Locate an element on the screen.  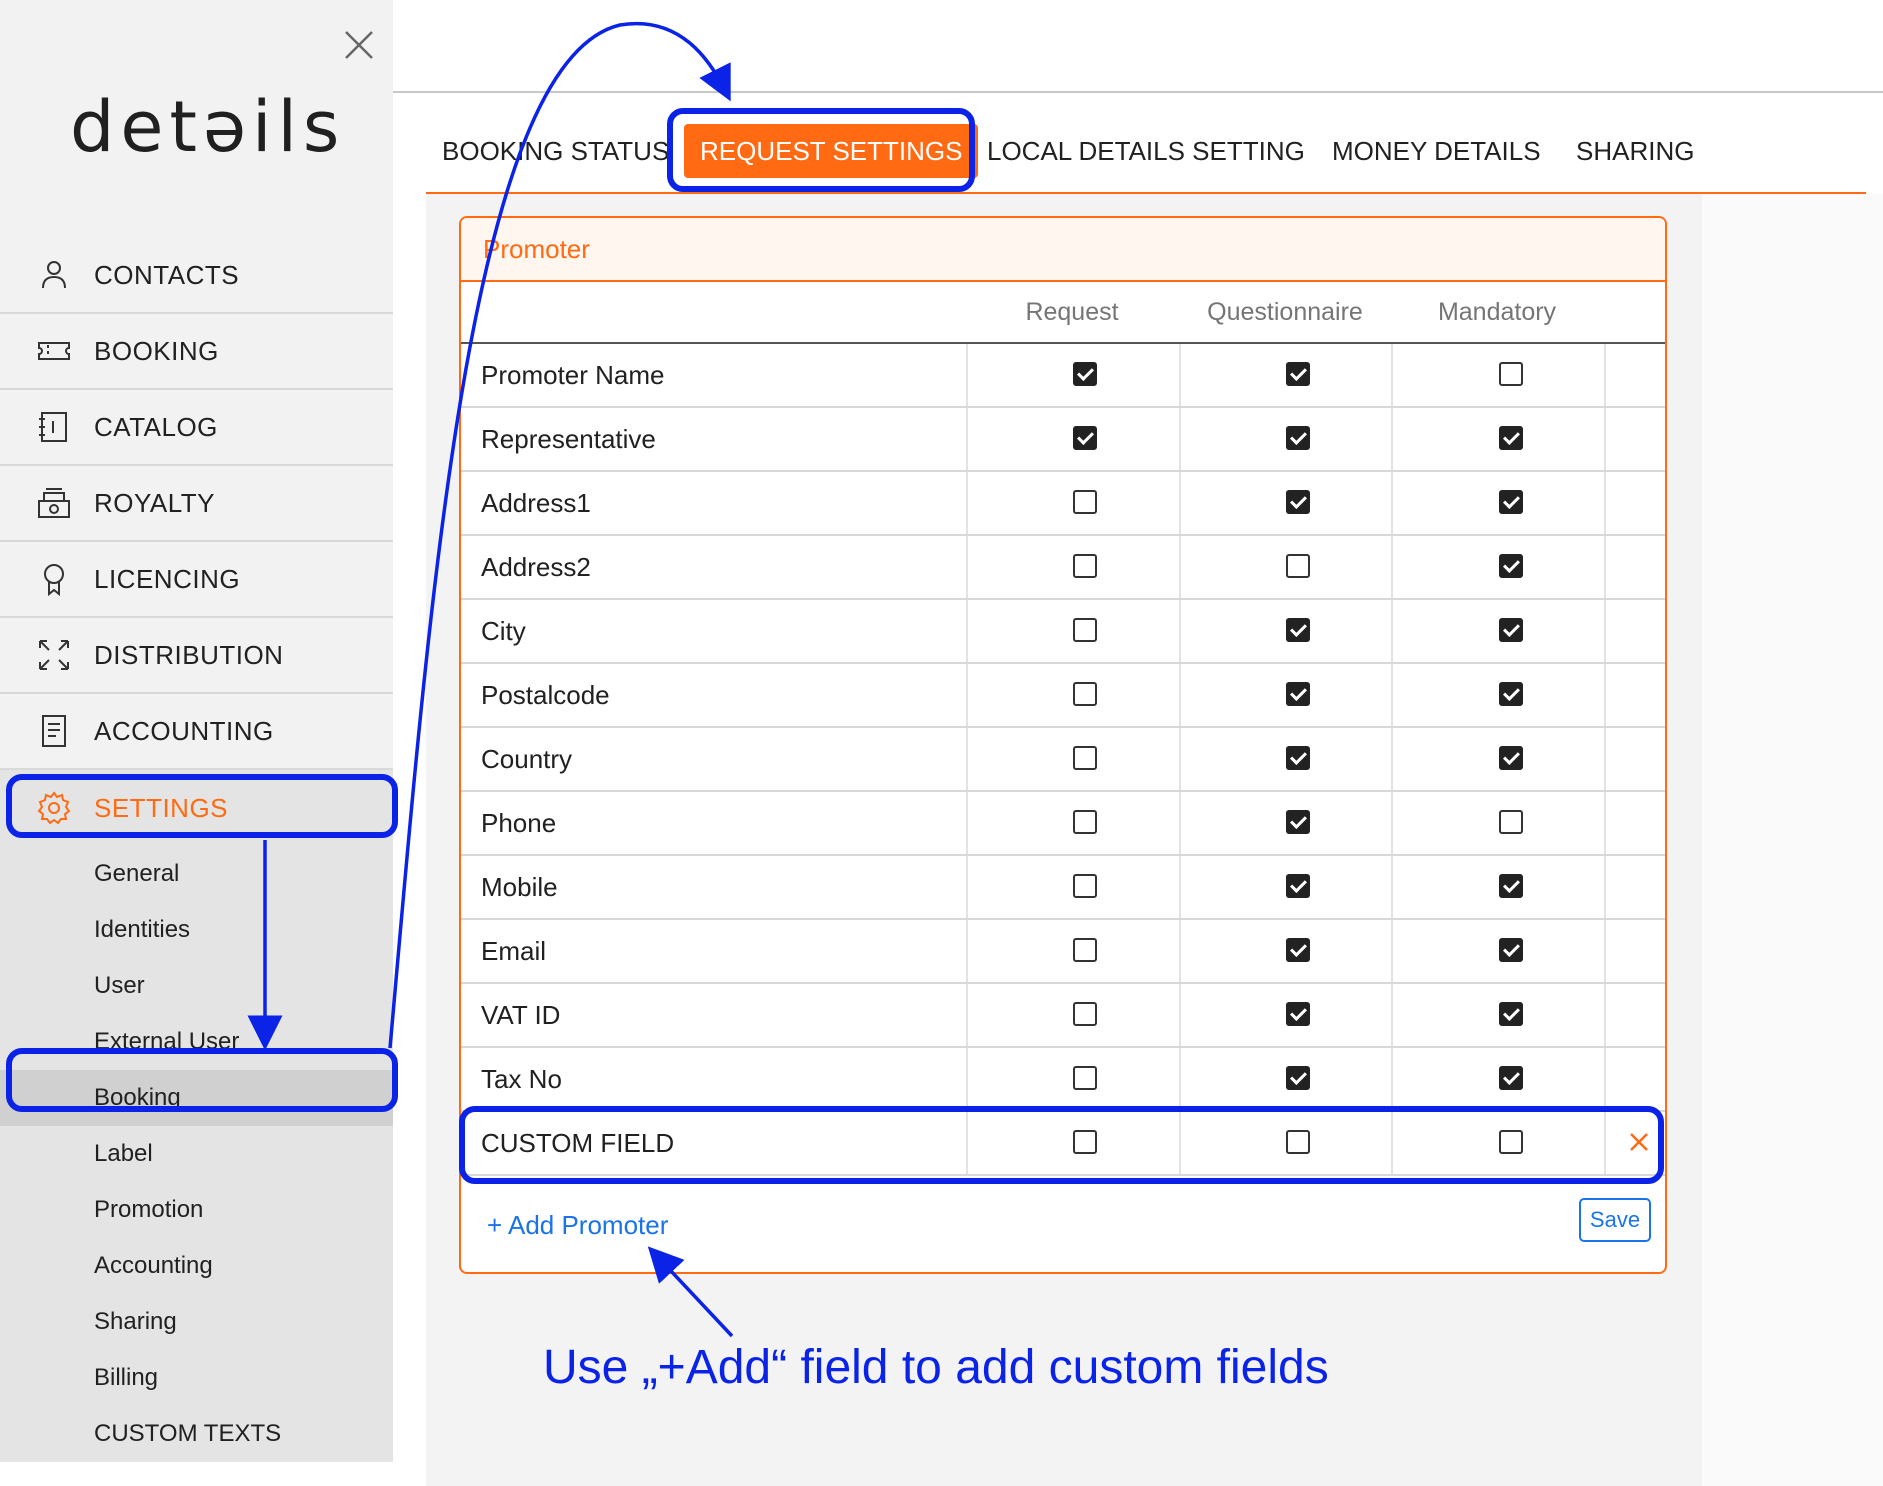
settings-sub-user: User is located at coordinates (196, 986).